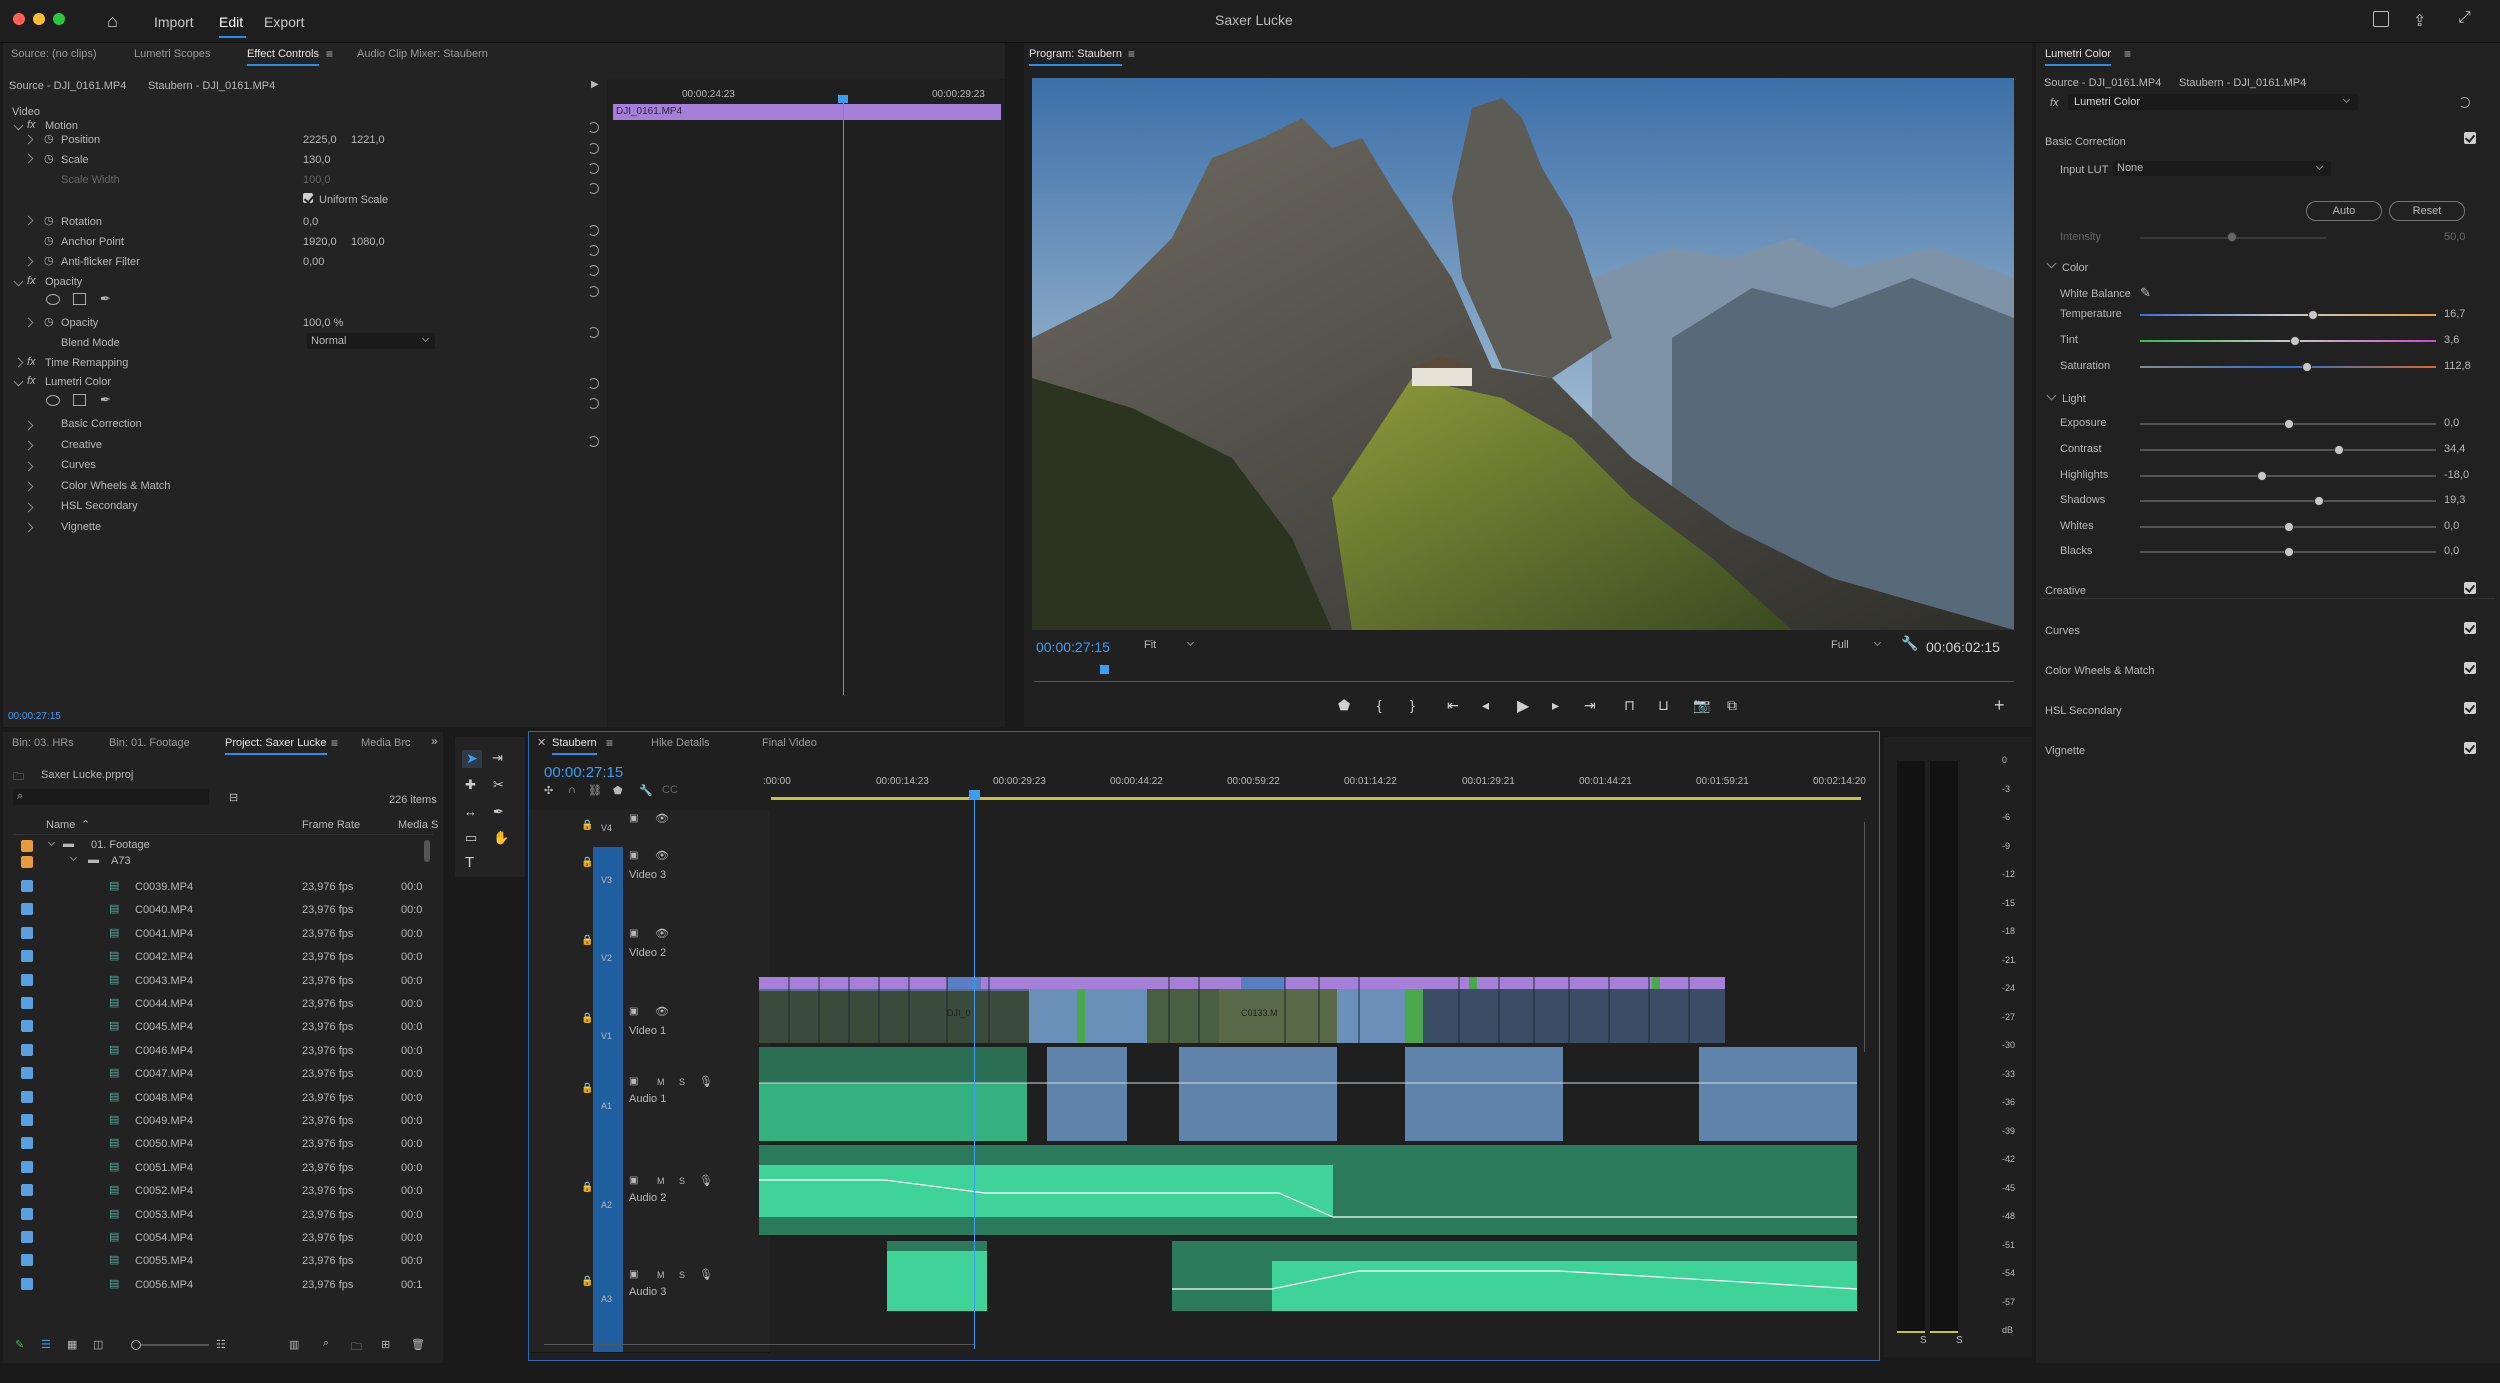  Describe the element at coordinates (320, 140) in the screenshot. I see `ec-position-x: 2225,0` at that location.